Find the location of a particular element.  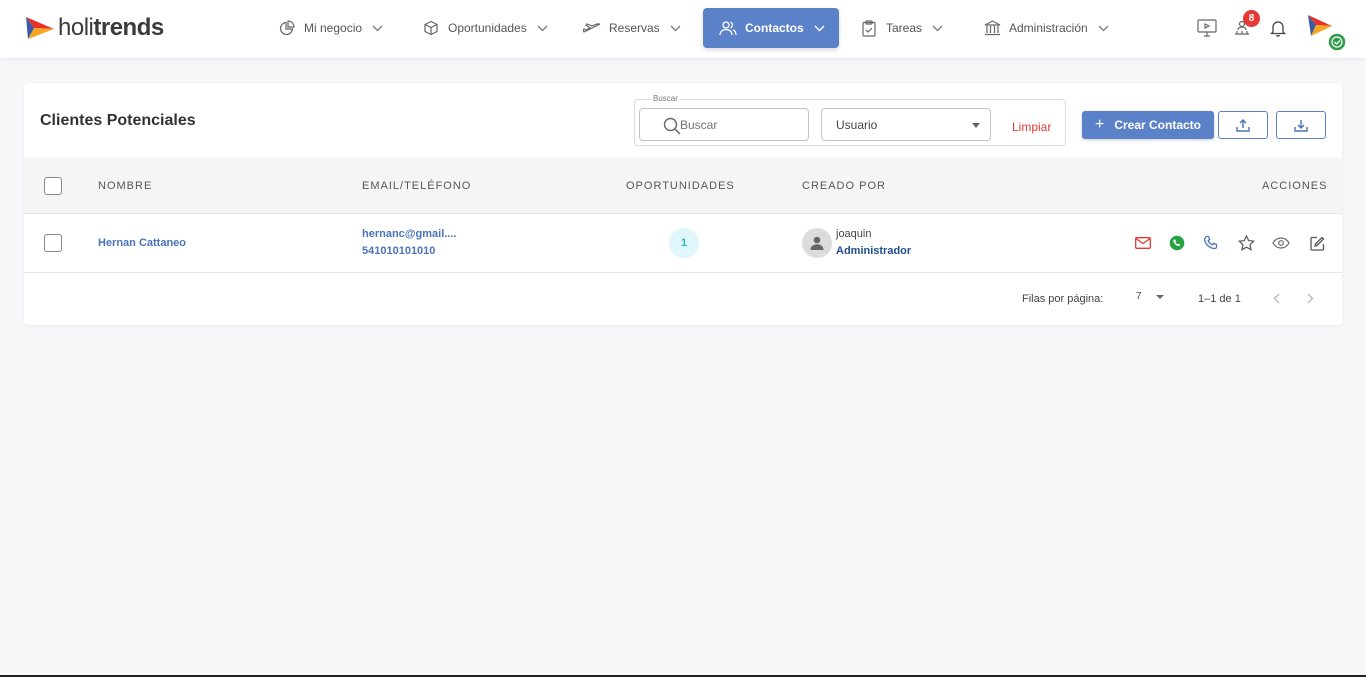

holitrends-logo: holitrends is located at coordinates (94, 28).